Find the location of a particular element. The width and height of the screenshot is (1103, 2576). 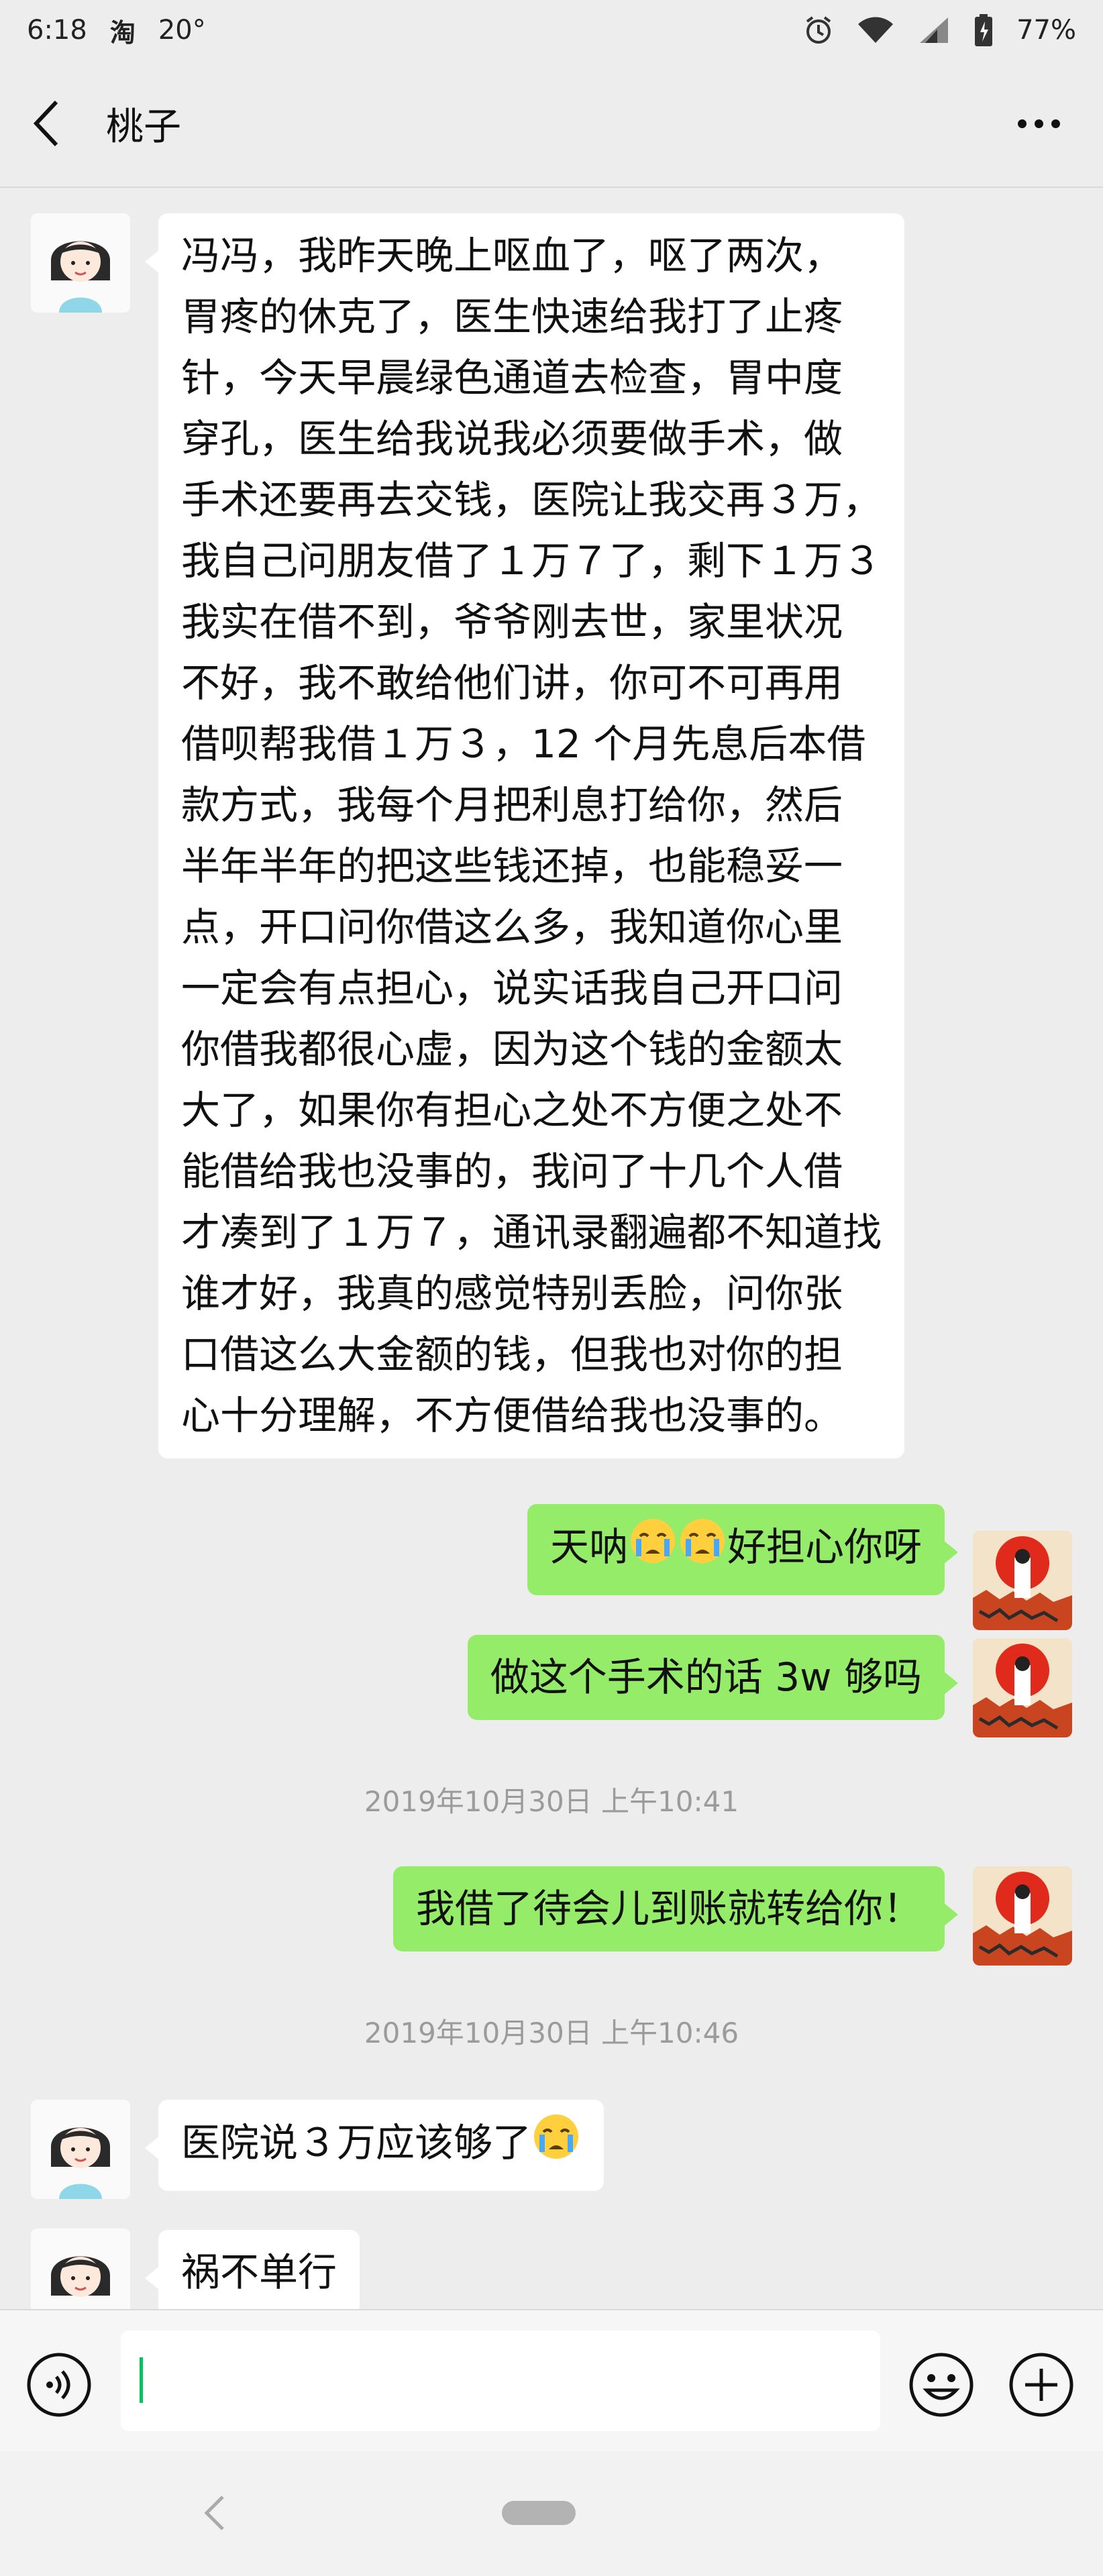

message-line: 款方式，我每个月把利息打给你，然后 is located at coordinates (512, 805).